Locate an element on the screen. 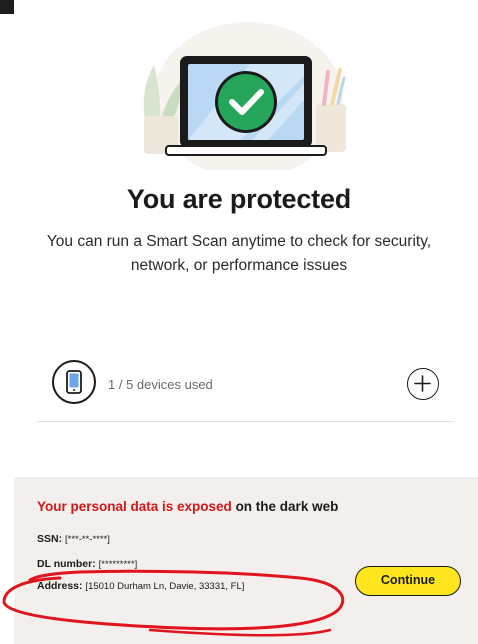  ssn-value: [***-**-****] is located at coordinates (87, 539).